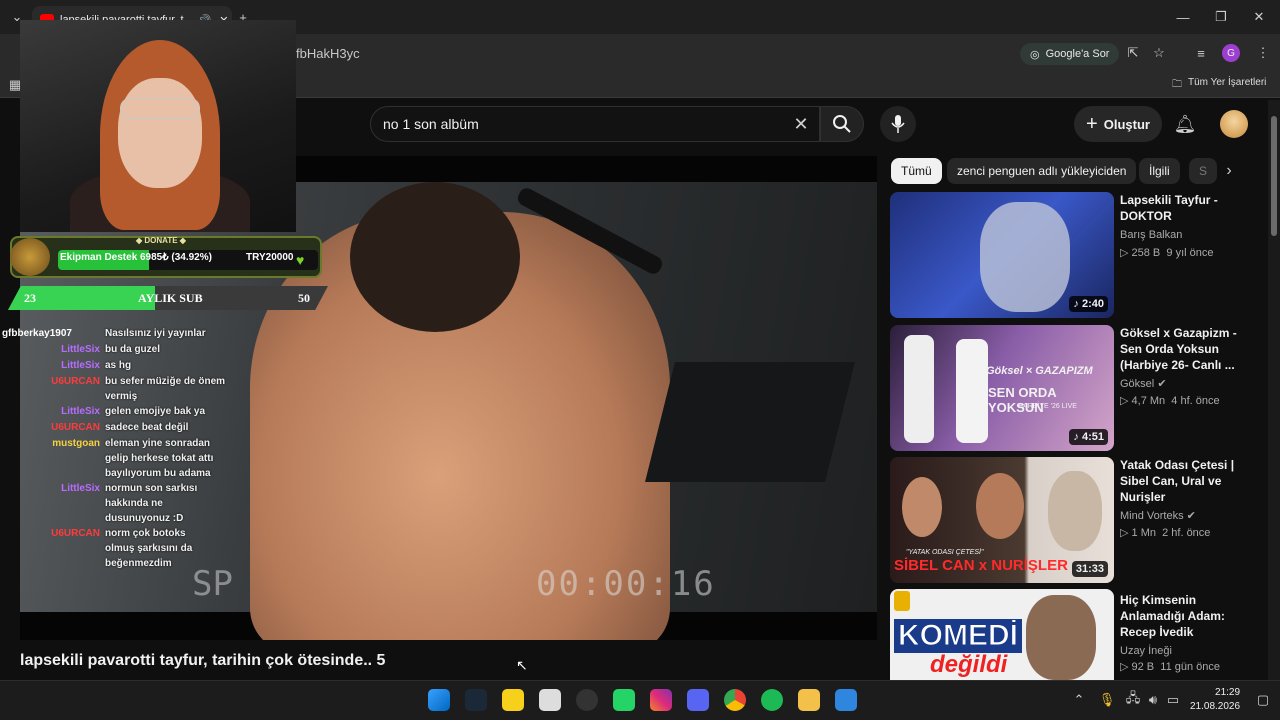  What do you see at coordinates (1263, 53) in the screenshot?
I see `browser-menu-icon: ⋮` at bounding box center [1263, 53].